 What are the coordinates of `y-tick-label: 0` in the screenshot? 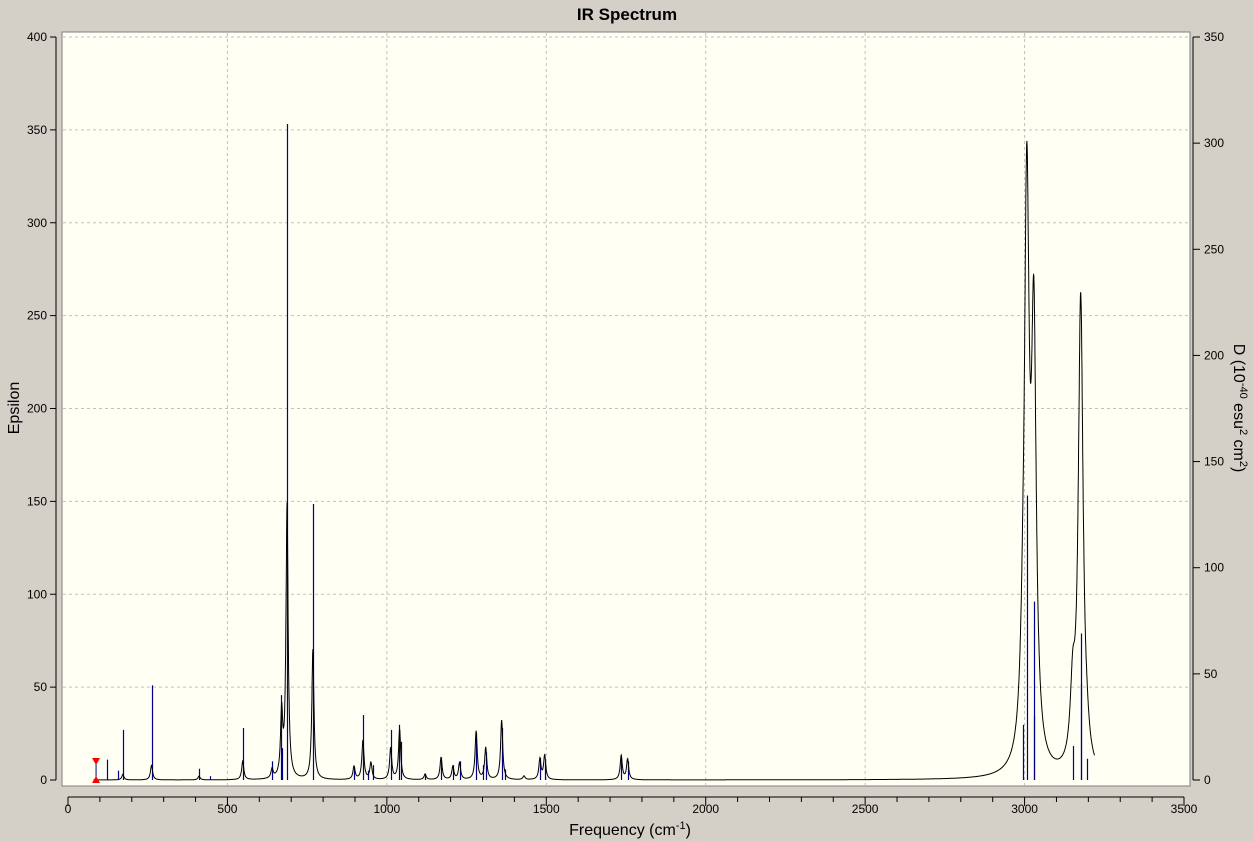 It's located at (43, 780).